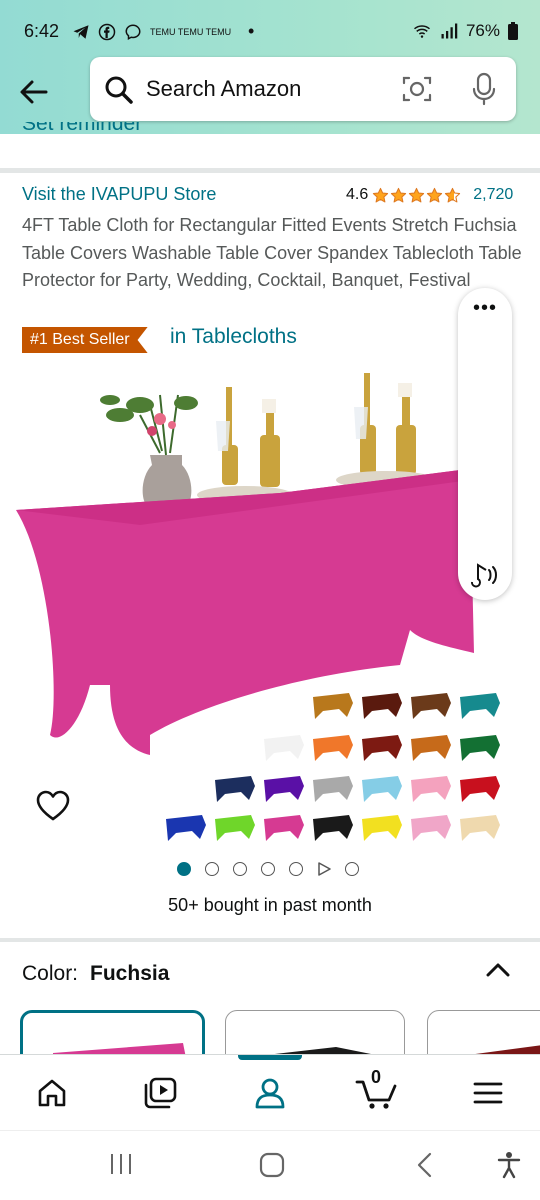  Describe the element at coordinates (376, 1077) in the screenshot. I see `cart-count: 0` at that location.